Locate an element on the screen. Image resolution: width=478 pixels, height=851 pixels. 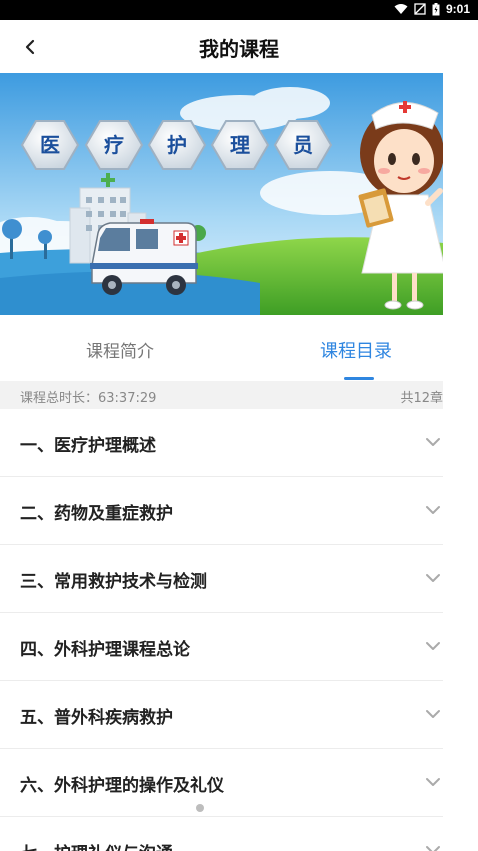
hex-label: 员 is located at coordinates (303, 145).